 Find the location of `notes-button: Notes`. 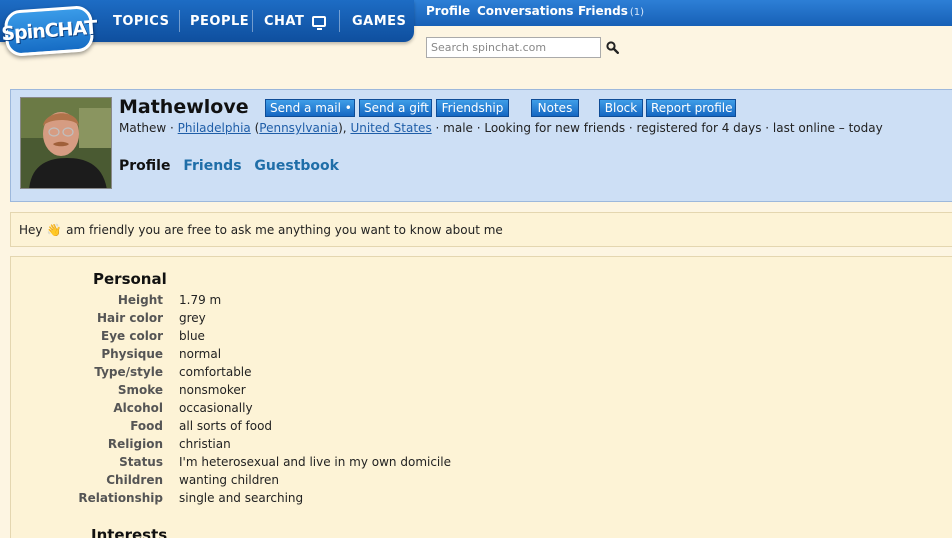

notes-button: Notes is located at coordinates (555, 108).